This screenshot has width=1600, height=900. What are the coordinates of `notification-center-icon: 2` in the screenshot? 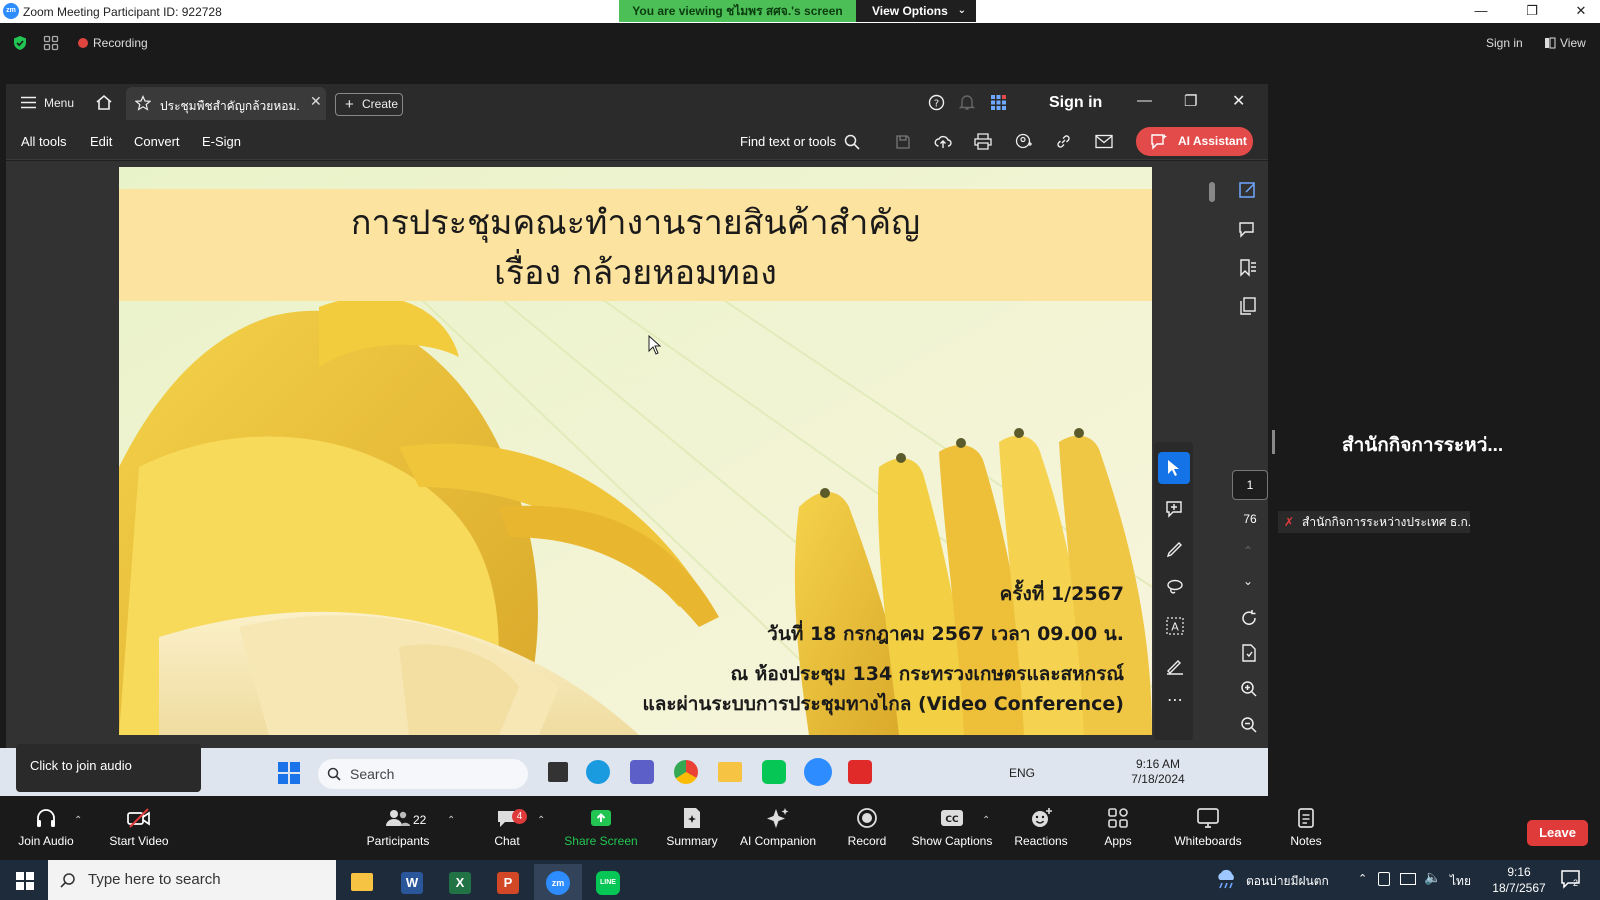 It's located at (1571, 879).